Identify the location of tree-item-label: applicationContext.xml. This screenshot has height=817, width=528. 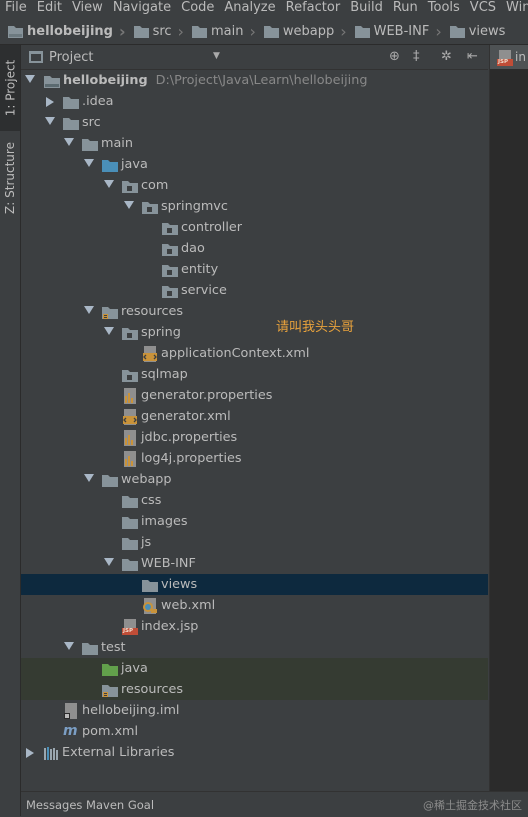
(235, 353).